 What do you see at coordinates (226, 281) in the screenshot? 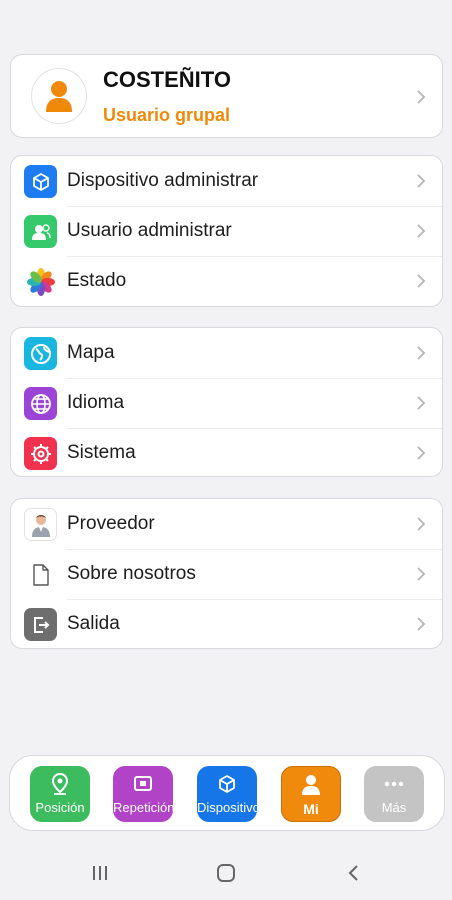
I see `menu-item-status: Estado` at bounding box center [226, 281].